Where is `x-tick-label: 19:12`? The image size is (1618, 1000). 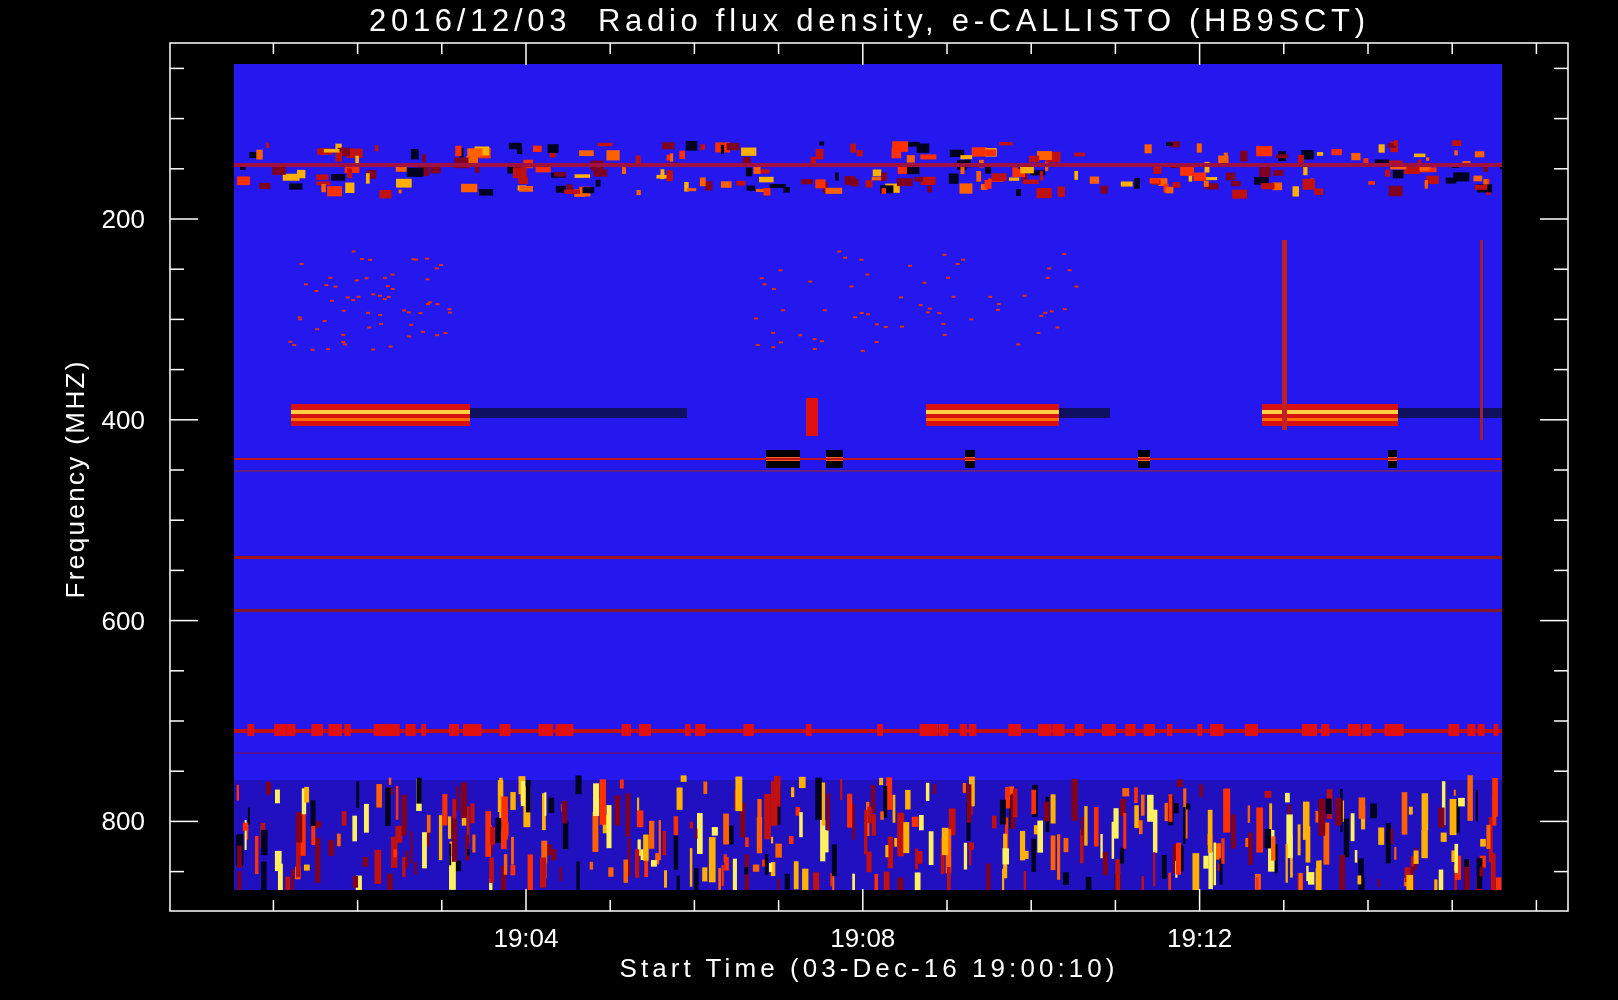
x-tick-label: 19:12 is located at coordinates (1200, 938).